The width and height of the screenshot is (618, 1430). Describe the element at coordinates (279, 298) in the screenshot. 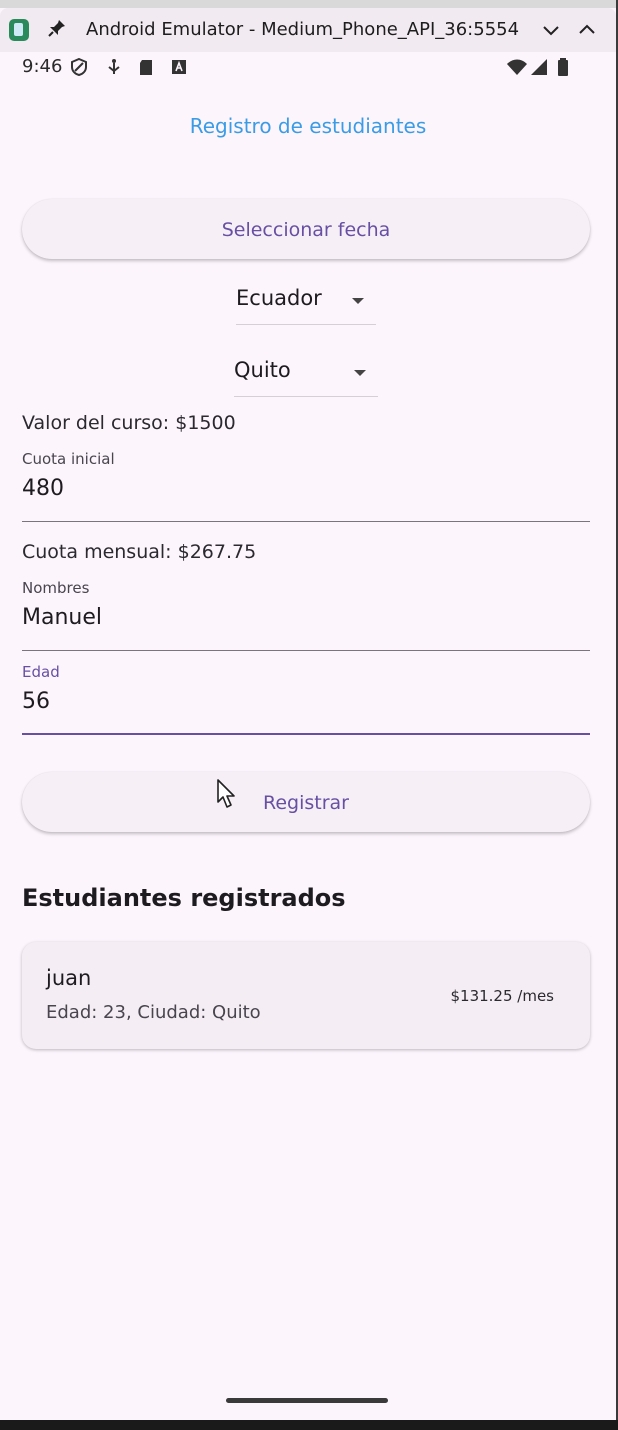

I see `country-dropdown-value: Ecuador` at that location.